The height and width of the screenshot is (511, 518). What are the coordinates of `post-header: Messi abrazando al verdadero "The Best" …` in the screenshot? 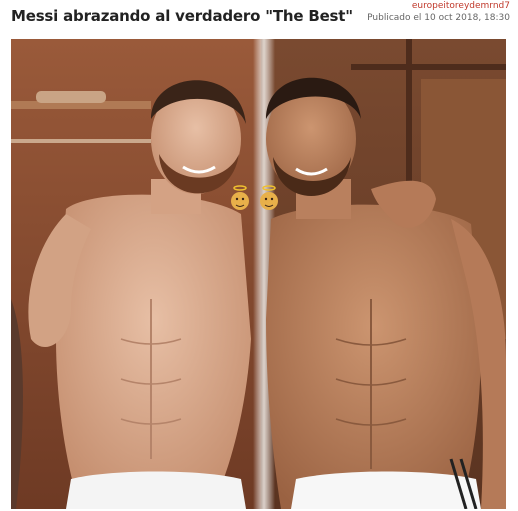 It's located at (259, 18).